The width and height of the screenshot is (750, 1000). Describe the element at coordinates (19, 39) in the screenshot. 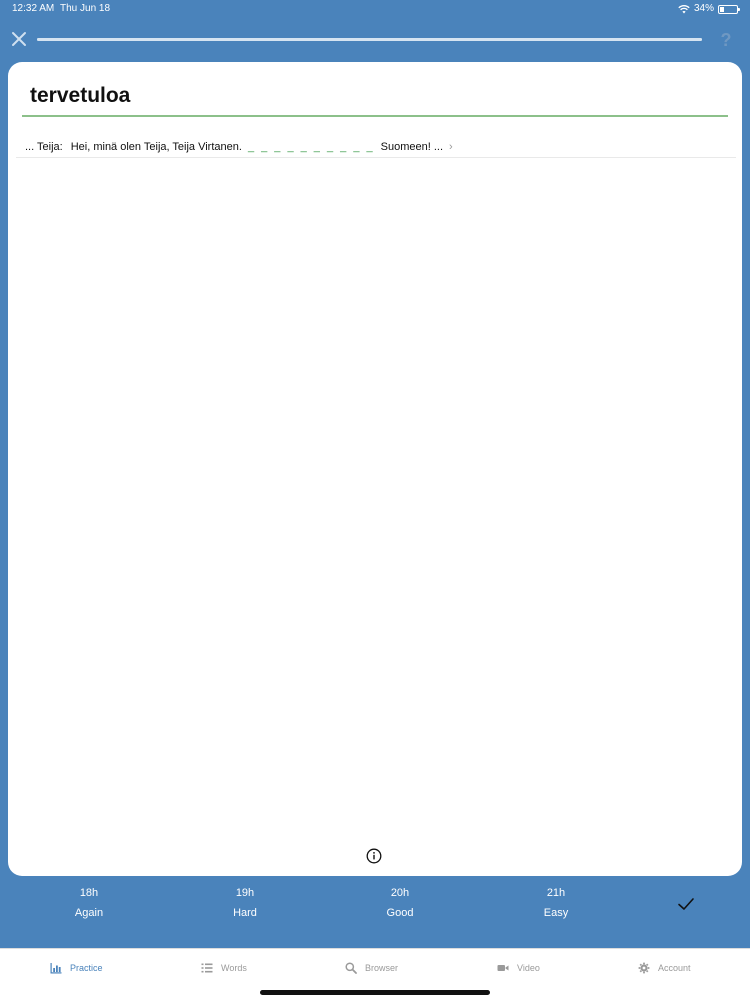

I see `close-icon` at that location.